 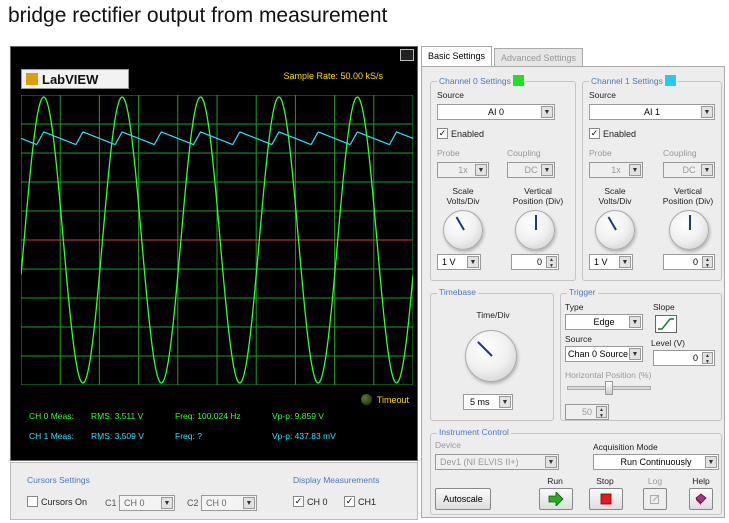 What do you see at coordinates (689, 262) in the screenshot?
I see `ch1-vpos-spinner: 0 ▲ ▼` at bounding box center [689, 262].